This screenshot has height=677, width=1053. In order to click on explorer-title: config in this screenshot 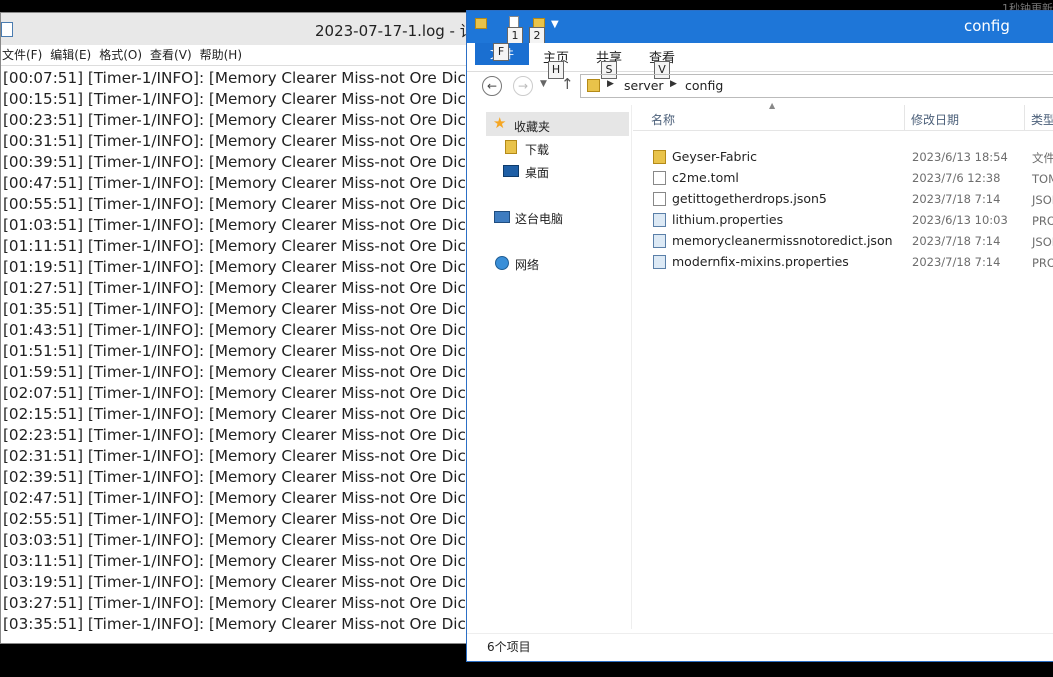, I will do `click(987, 26)`.